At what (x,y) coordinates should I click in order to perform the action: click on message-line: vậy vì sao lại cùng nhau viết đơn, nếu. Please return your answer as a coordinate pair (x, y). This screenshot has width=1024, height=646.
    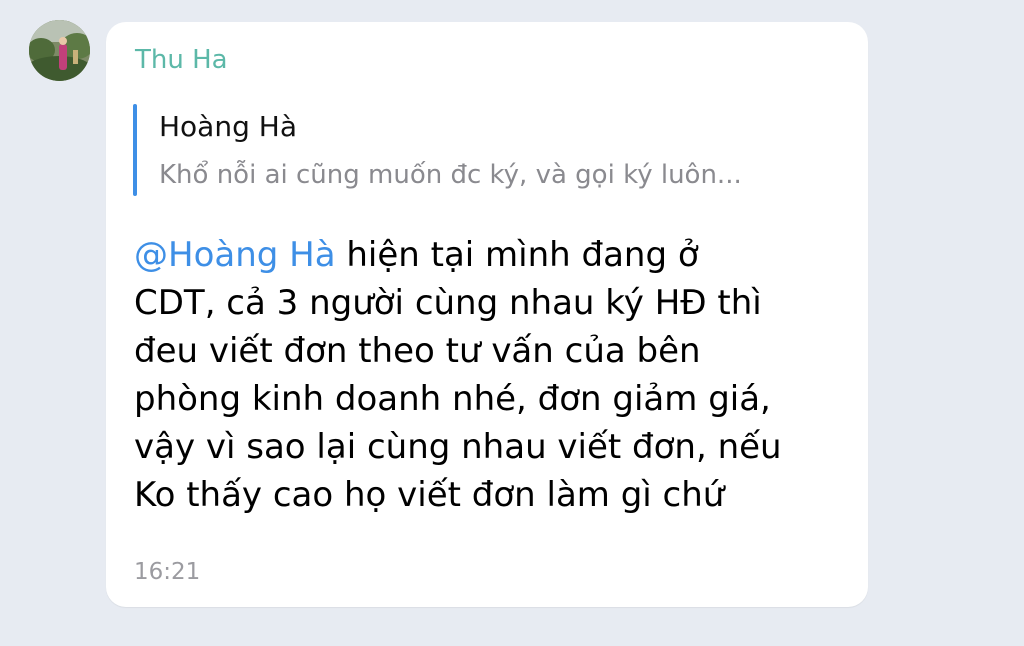
    Looking at the image, I should click on (458, 447).